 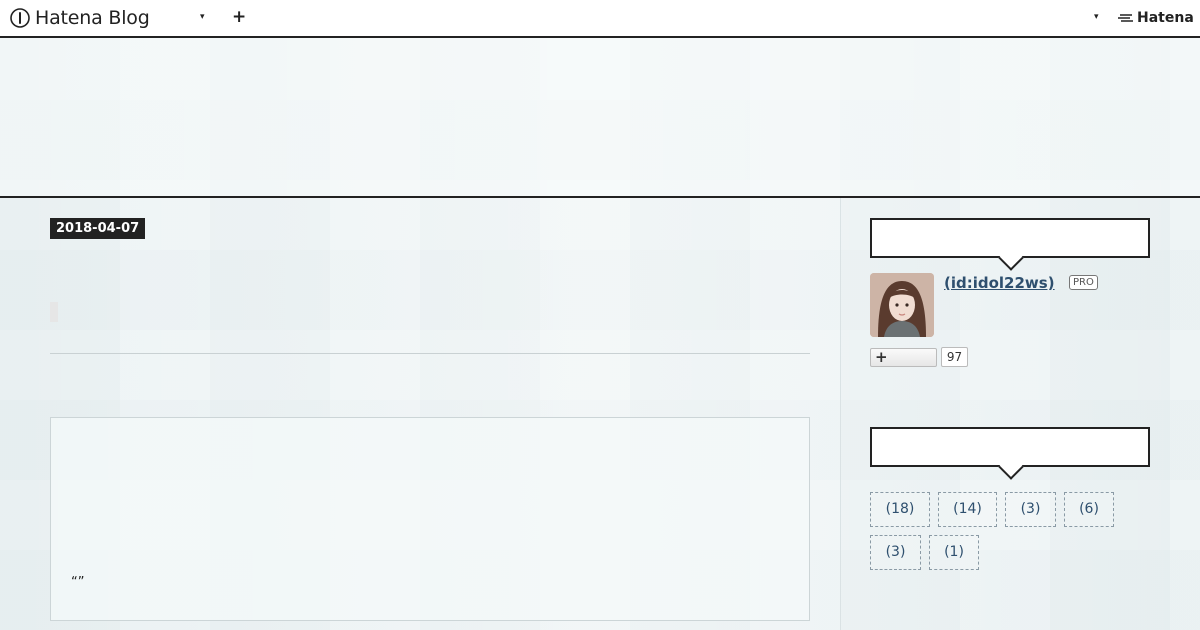 What do you see at coordinates (999, 283) in the screenshot?
I see `profile-id-link: (id:idol22ws)` at bounding box center [999, 283].